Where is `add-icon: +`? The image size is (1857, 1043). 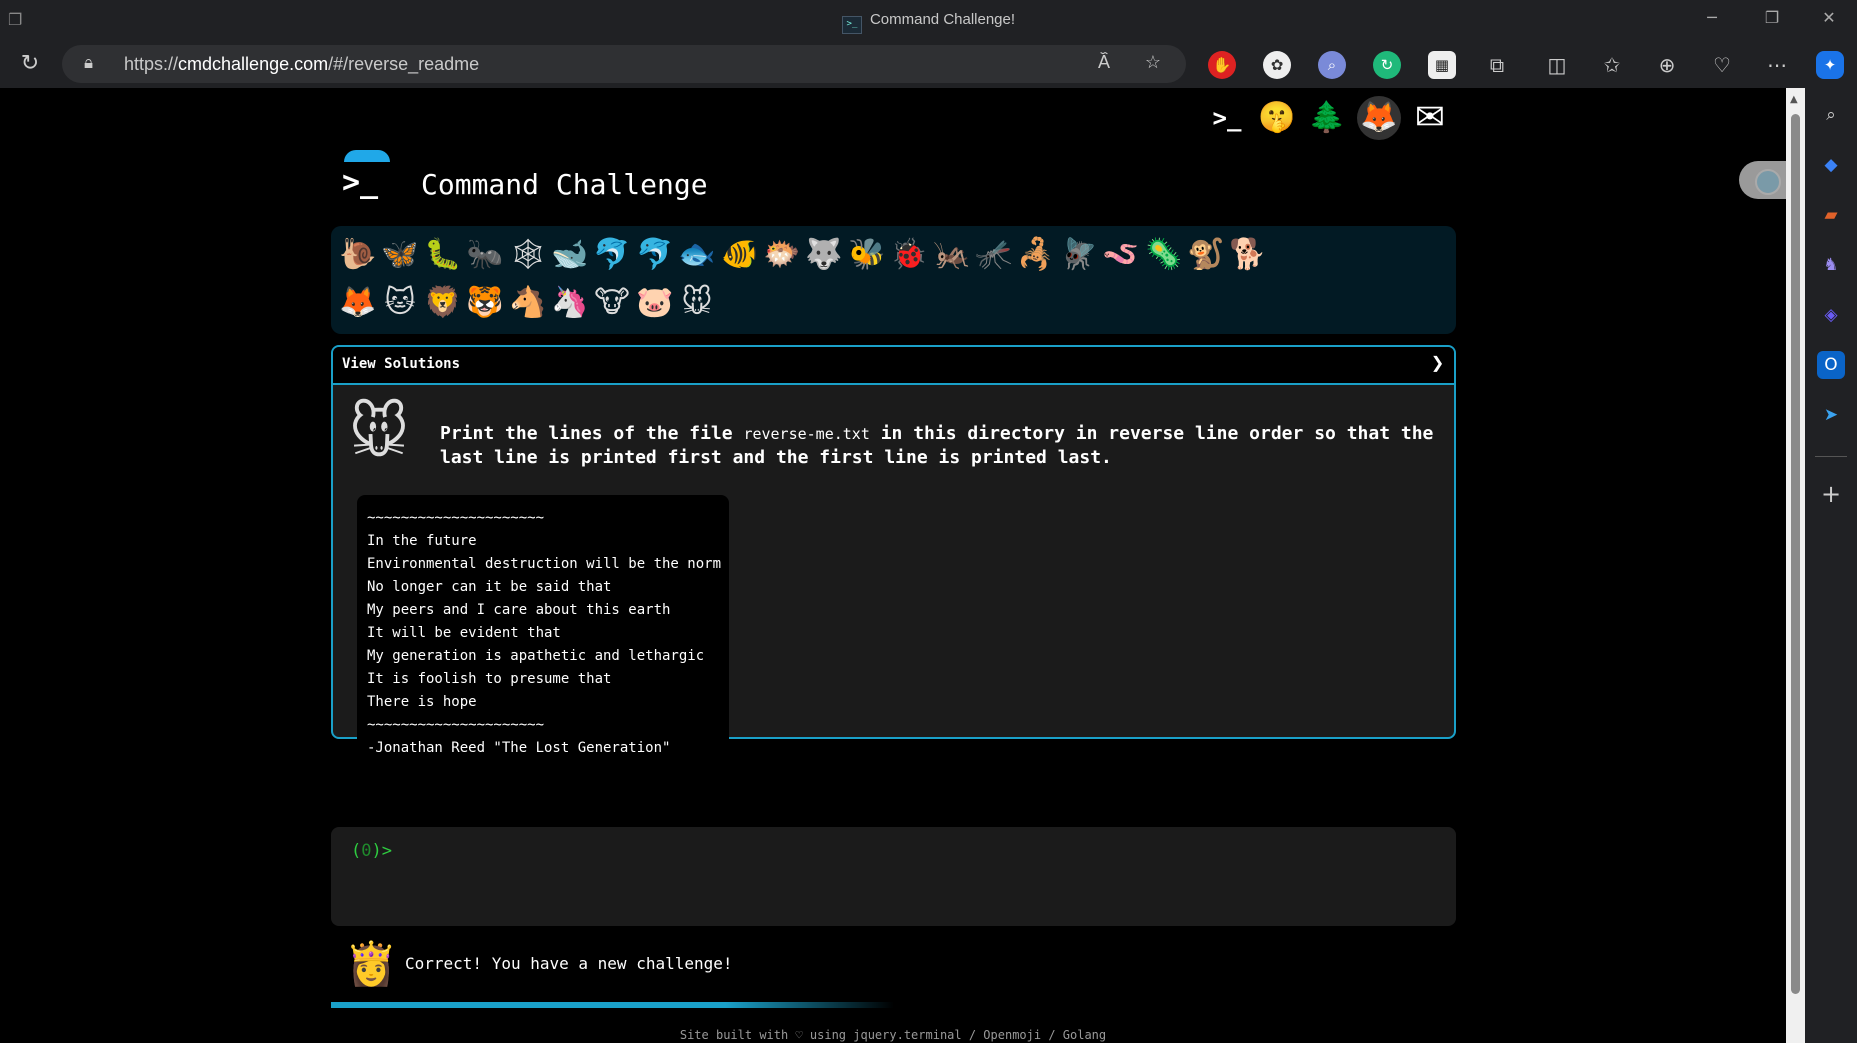 add-icon: + is located at coordinates (1831, 494).